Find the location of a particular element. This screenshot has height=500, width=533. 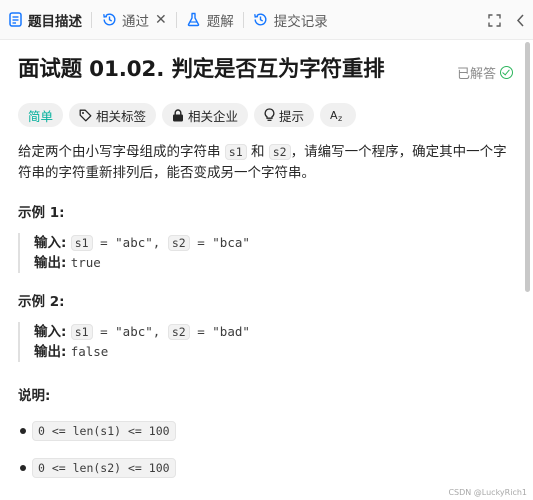

problem-title: 面试题 01.02. 判定是否互为字符重排 is located at coordinates (201, 69).